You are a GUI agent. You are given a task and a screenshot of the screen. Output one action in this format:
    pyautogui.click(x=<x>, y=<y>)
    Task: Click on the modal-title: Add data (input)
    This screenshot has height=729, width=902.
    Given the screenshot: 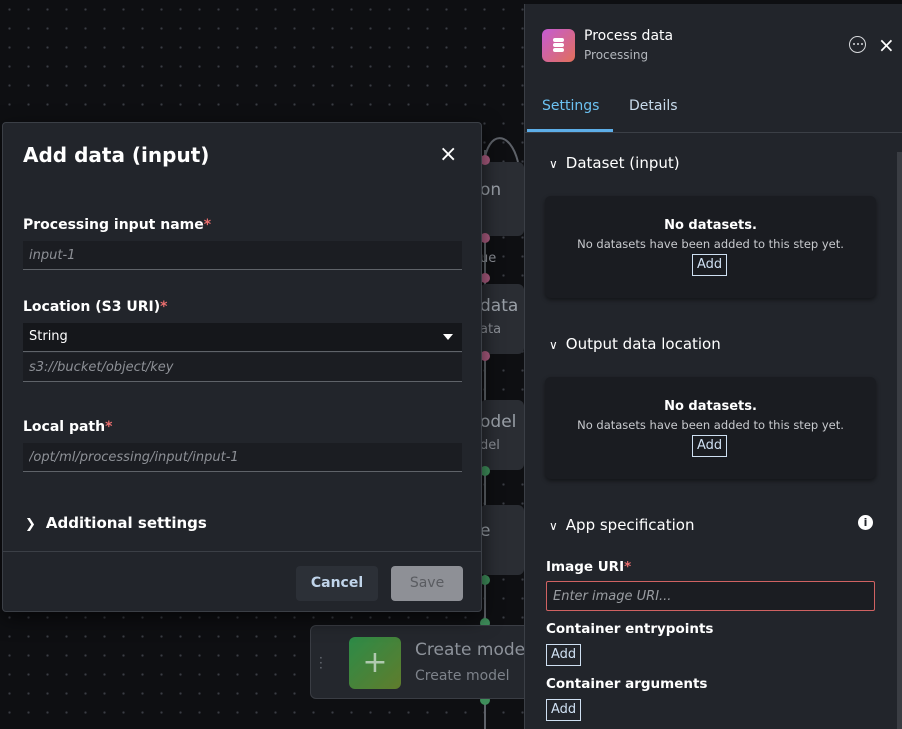 What is the action you would take?
    pyautogui.click(x=116, y=155)
    